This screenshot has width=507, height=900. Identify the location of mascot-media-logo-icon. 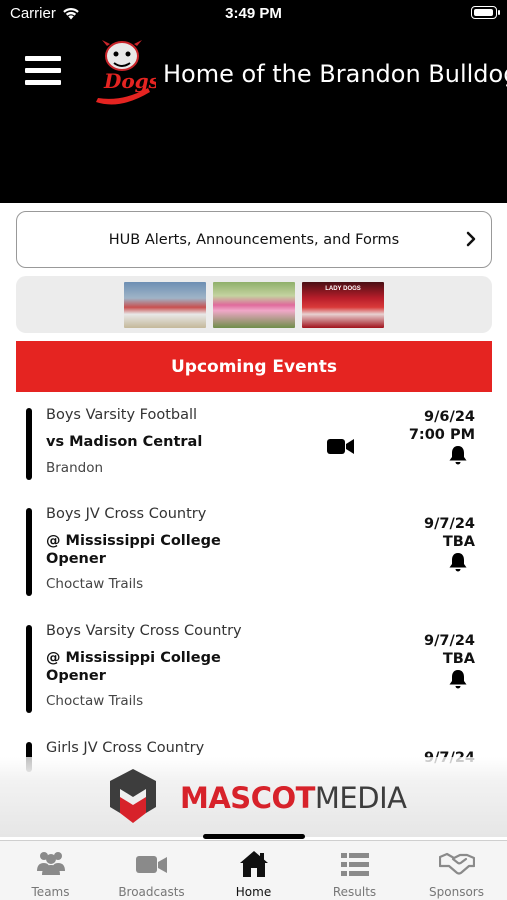
(133, 796).